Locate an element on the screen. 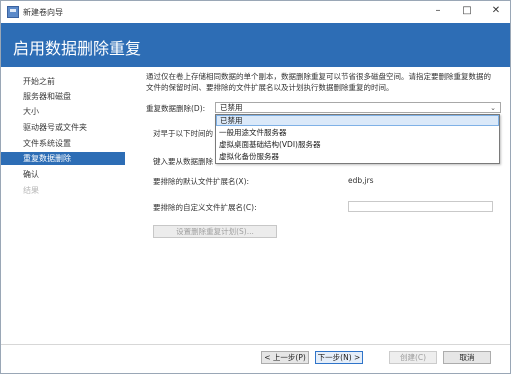  title-bar: 新建卷向导 – □ ✕ is located at coordinates (255, 12).